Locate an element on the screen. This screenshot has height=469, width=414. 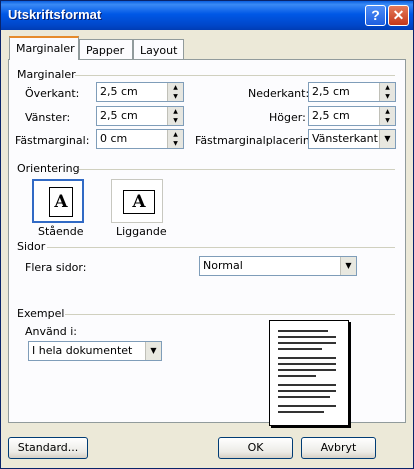
gutter-field: 0 cm ▲ ▼ is located at coordinates (140, 139).